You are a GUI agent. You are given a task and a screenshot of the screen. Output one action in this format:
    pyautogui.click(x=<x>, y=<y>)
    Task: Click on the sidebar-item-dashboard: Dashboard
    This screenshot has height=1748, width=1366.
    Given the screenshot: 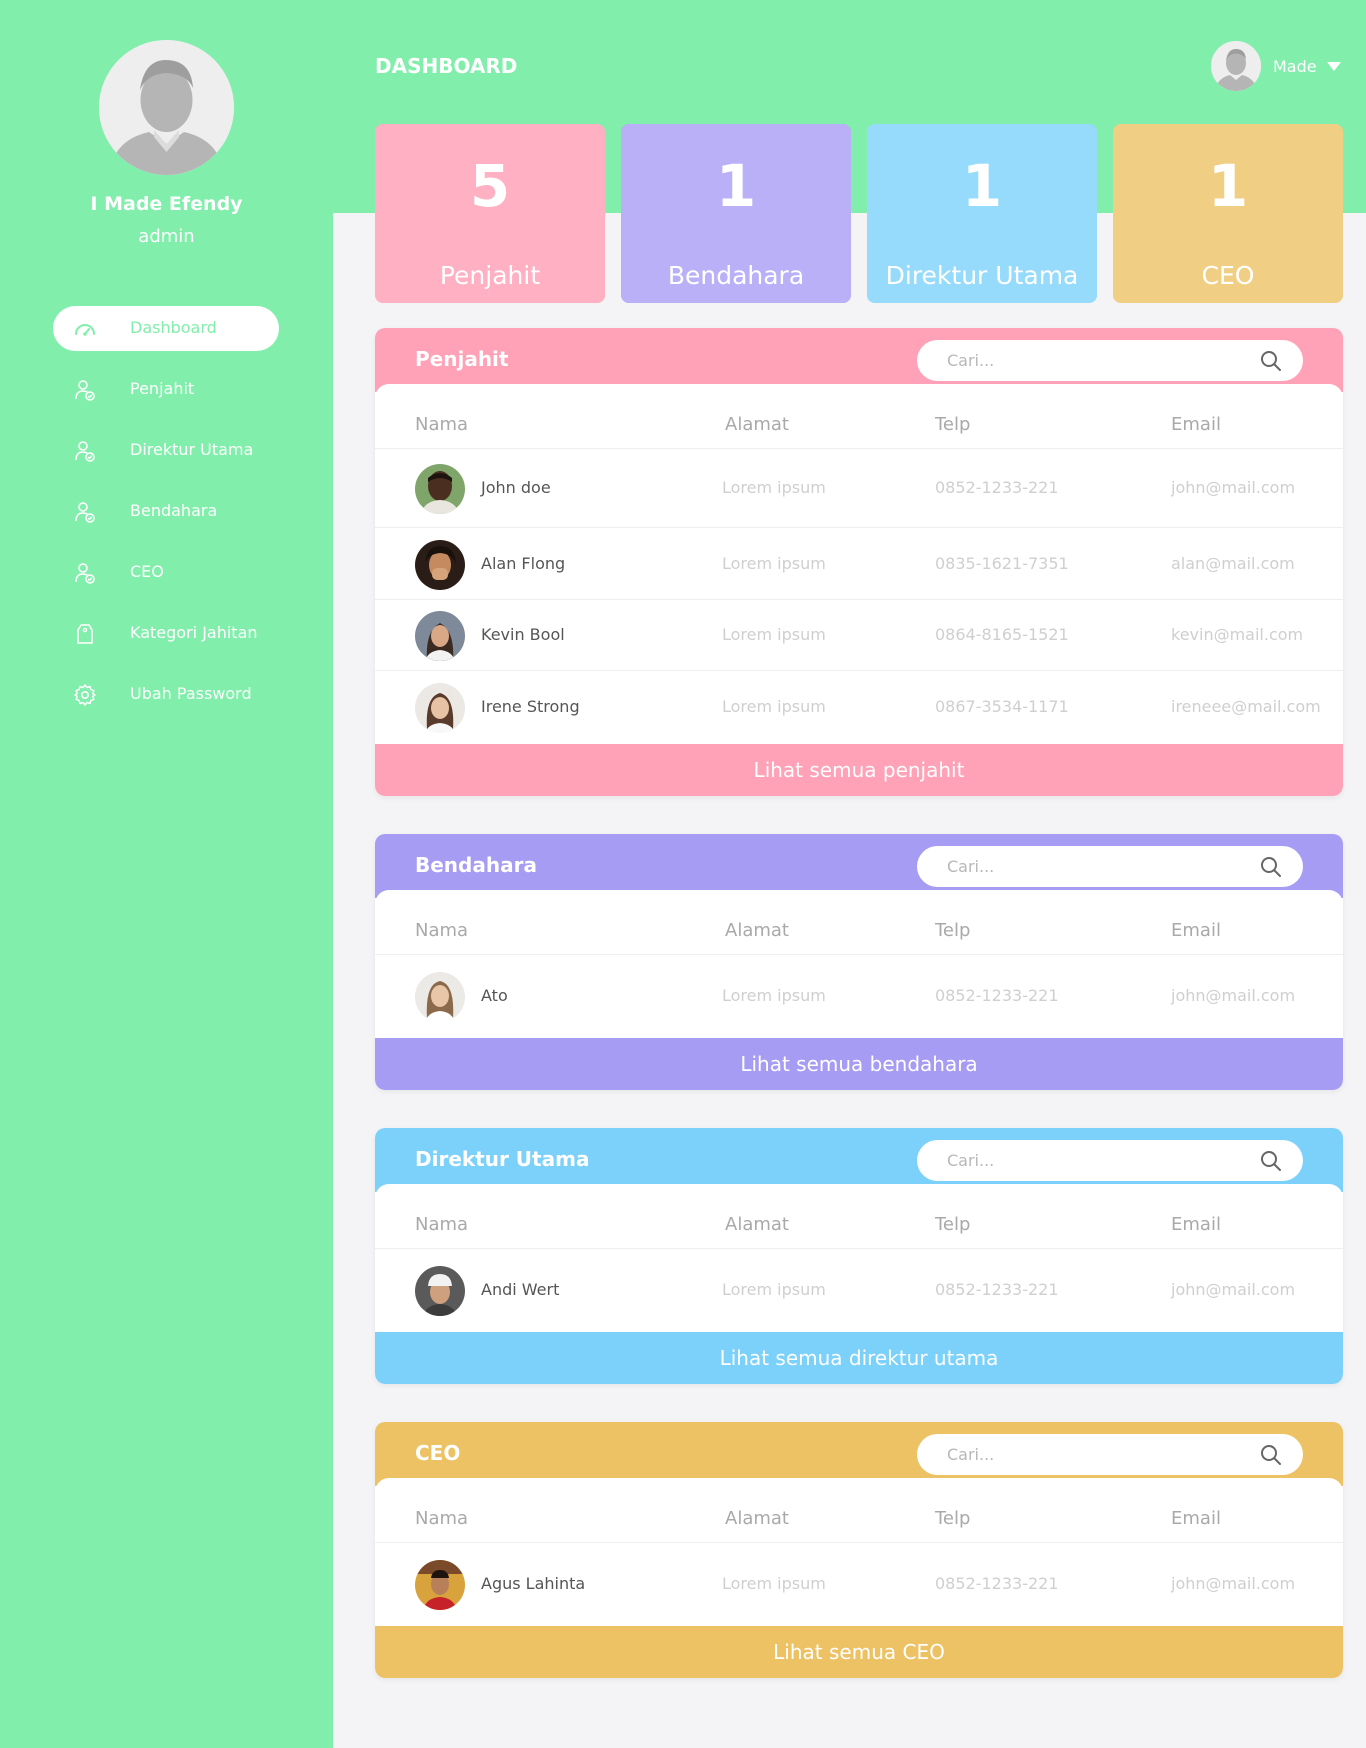 What is the action you would take?
    pyautogui.click(x=166, y=328)
    